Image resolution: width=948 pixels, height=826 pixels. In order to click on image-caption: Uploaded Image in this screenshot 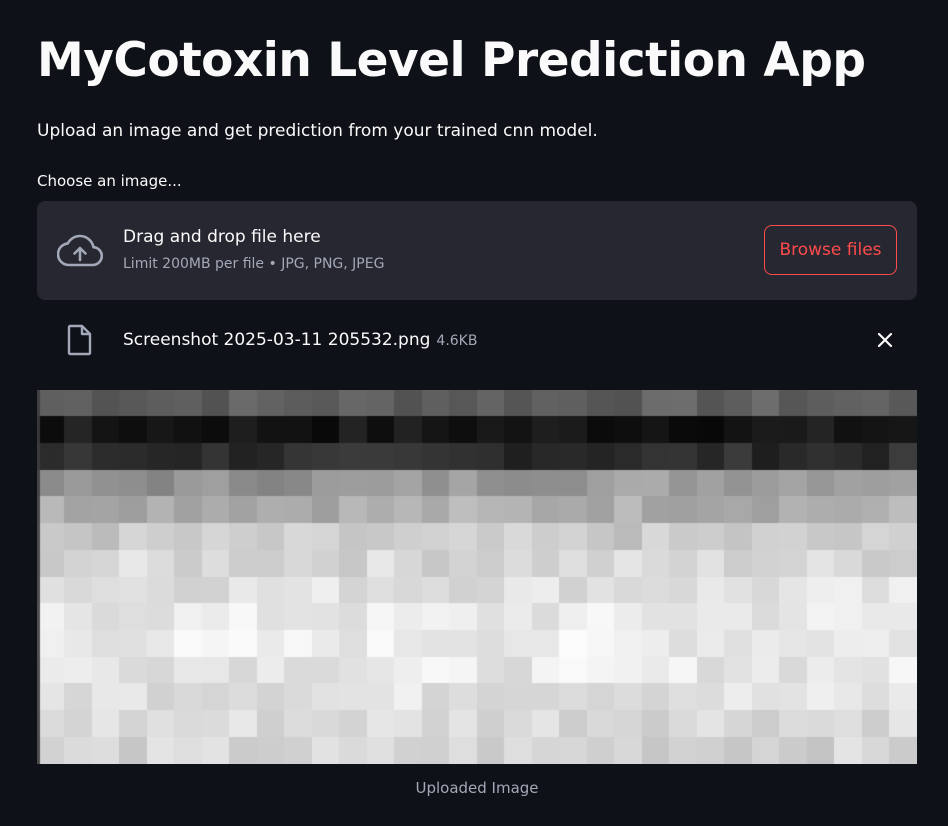, I will do `click(477, 788)`.